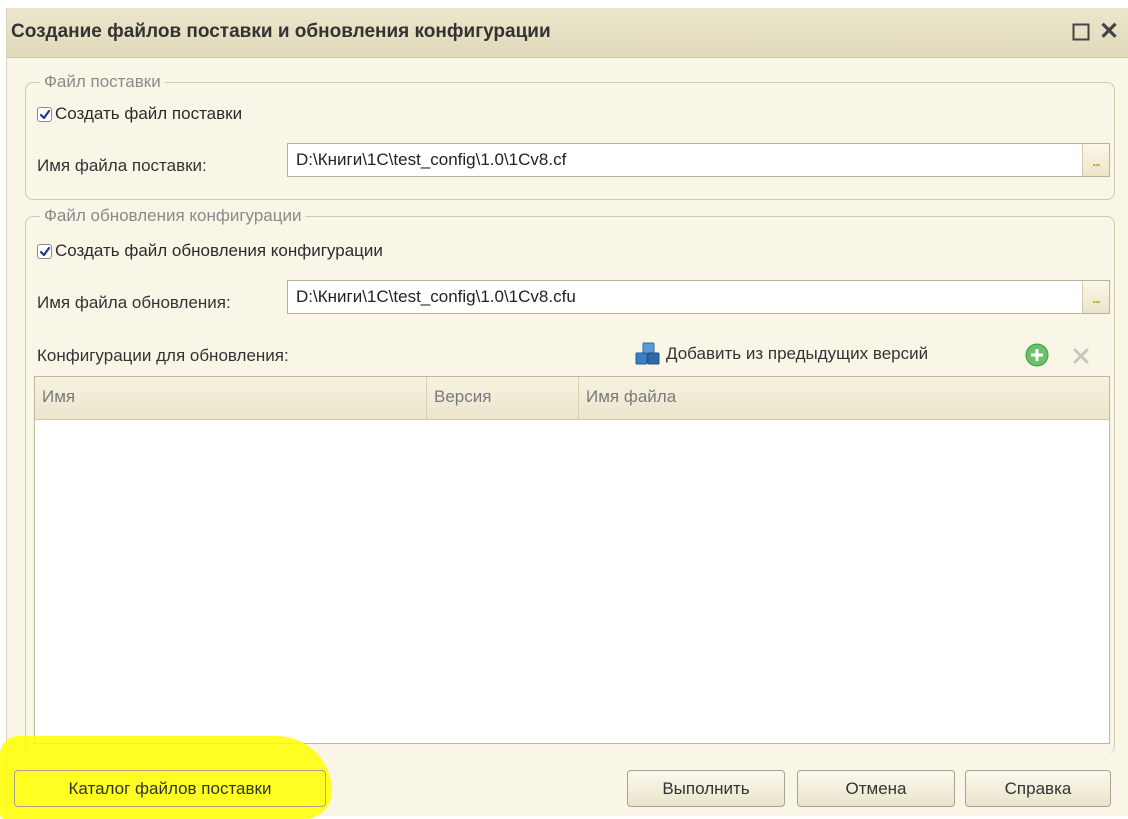  I want to click on plus-circle-icon, so click(1037, 355).